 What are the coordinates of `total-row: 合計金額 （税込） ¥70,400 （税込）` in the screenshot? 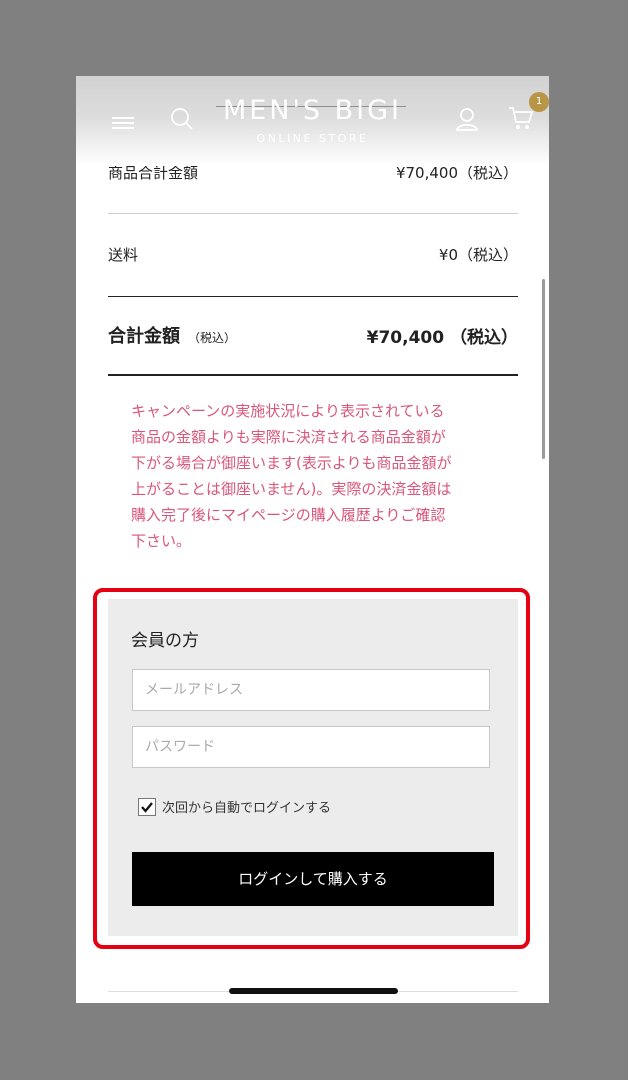 It's located at (313, 335).